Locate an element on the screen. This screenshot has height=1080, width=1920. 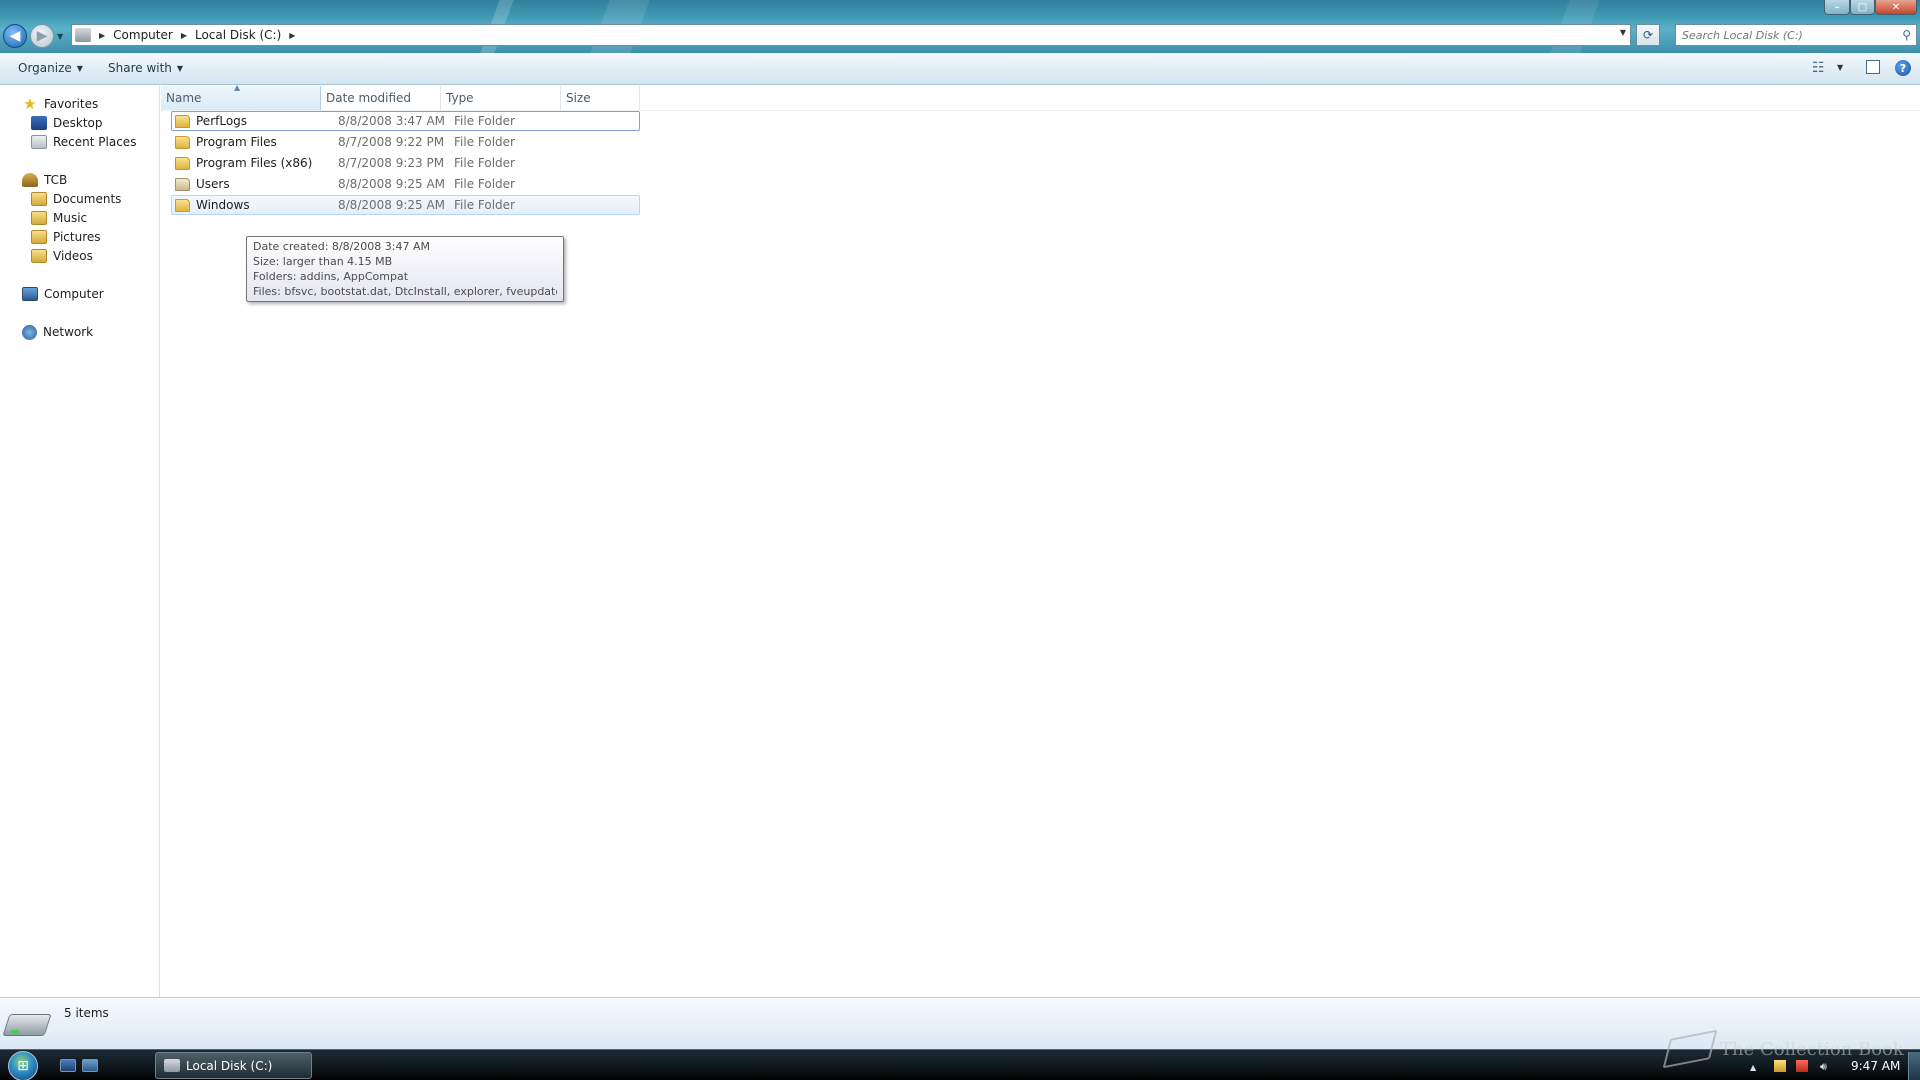
back-arrow-icon: ◀ is located at coordinates (15, 36).